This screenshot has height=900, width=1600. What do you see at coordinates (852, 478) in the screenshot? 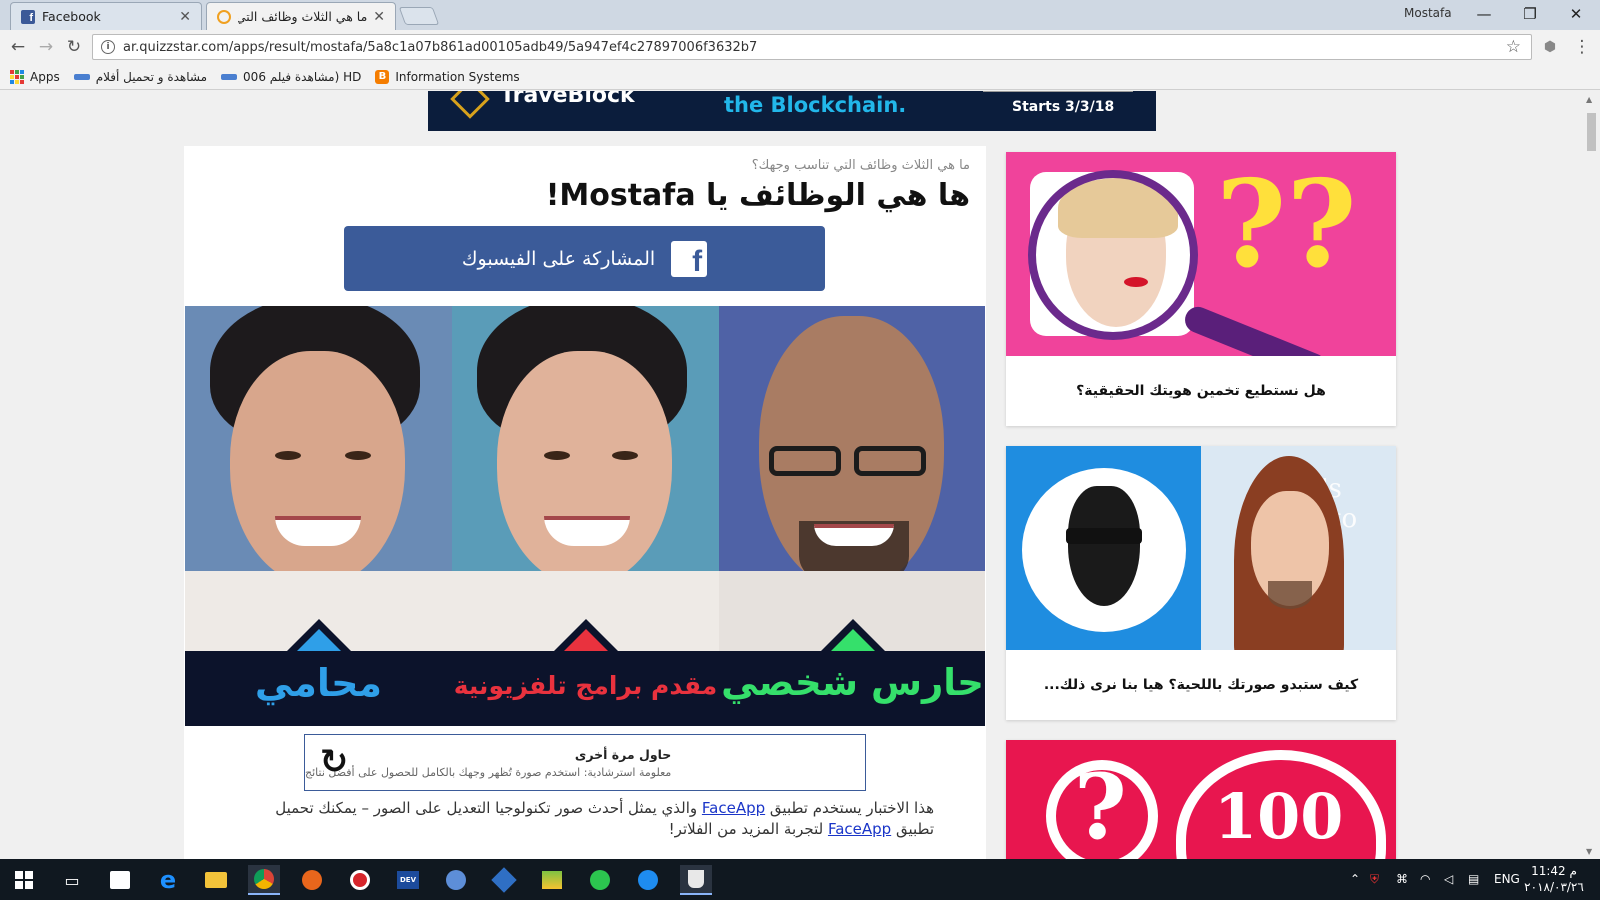
I see `face-photo-bodyguard` at bounding box center [852, 478].